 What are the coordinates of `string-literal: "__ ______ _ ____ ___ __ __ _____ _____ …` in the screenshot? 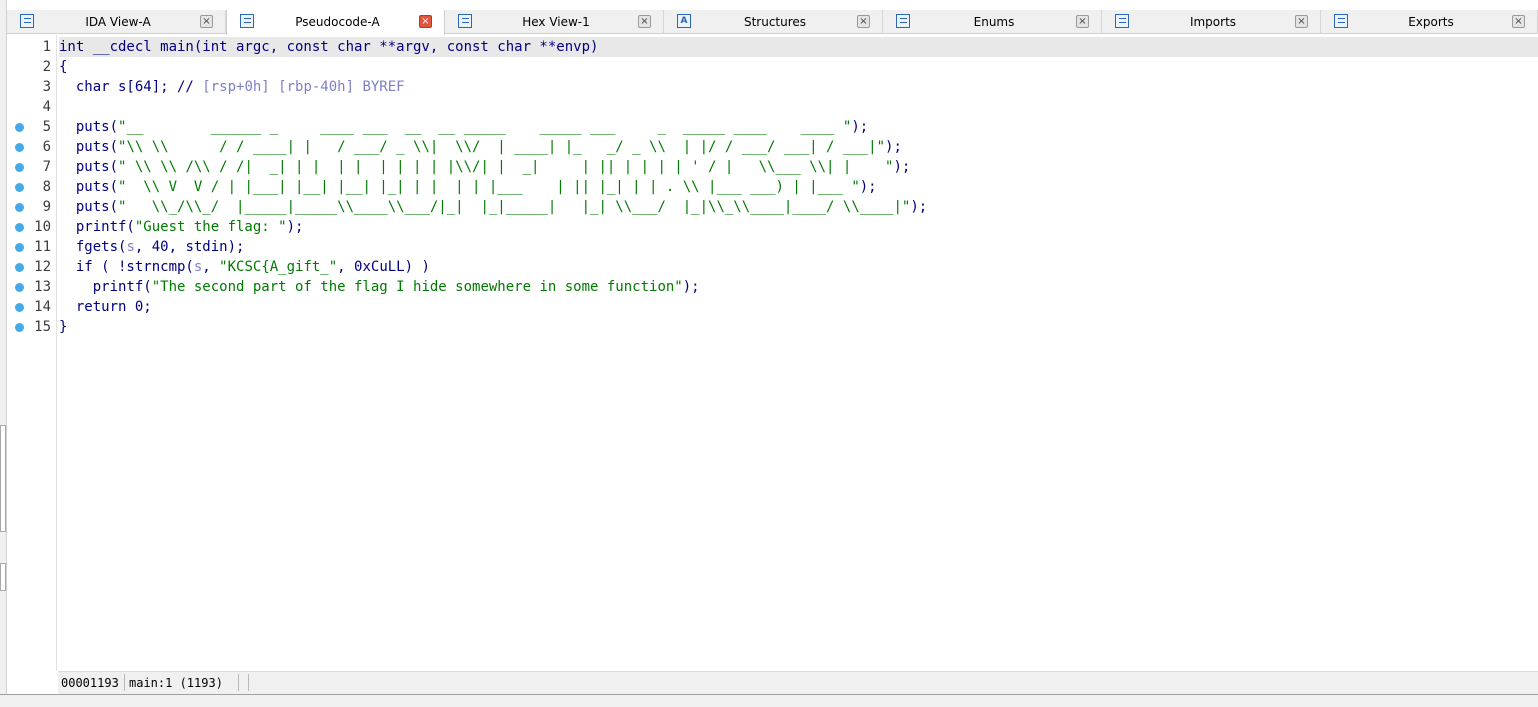 It's located at (485, 127).